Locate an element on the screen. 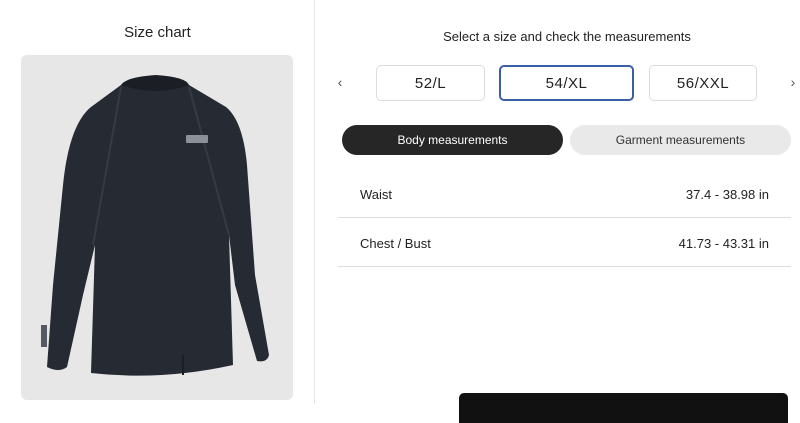  measurement-value: 37.4 - 38.98 in is located at coordinates (727, 194).